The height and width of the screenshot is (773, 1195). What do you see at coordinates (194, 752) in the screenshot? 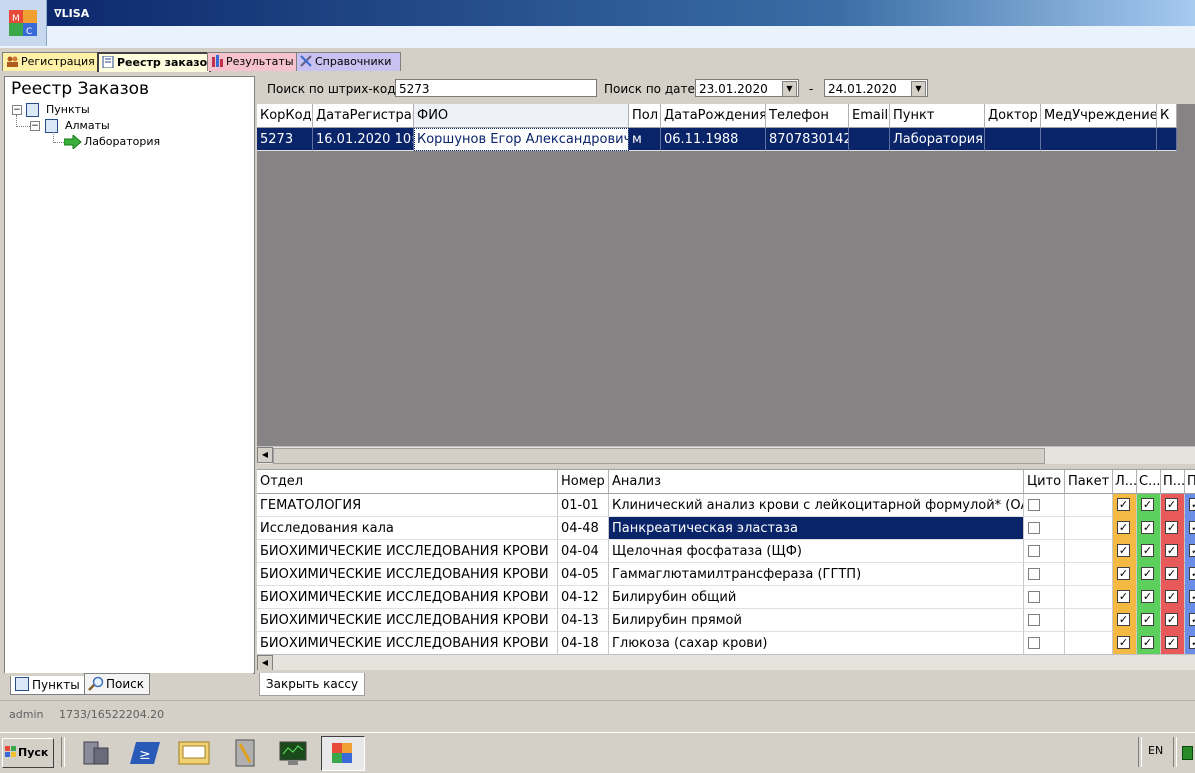
I see `explorer-icon` at bounding box center [194, 752].